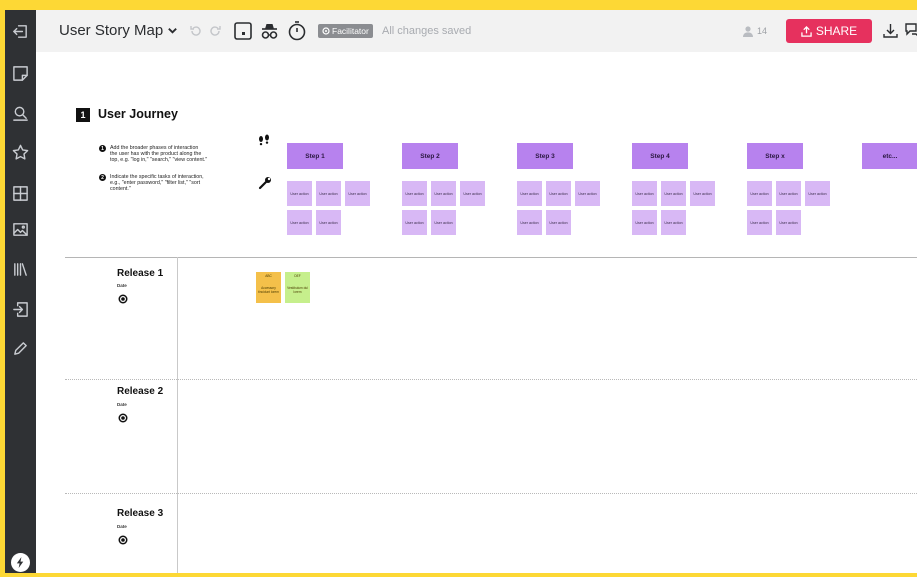 Image resolution: width=917 pixels, height=577 pixels. Describe the element at coordinates (20, 269) in the screenshot. I see `library-icon` at that location.